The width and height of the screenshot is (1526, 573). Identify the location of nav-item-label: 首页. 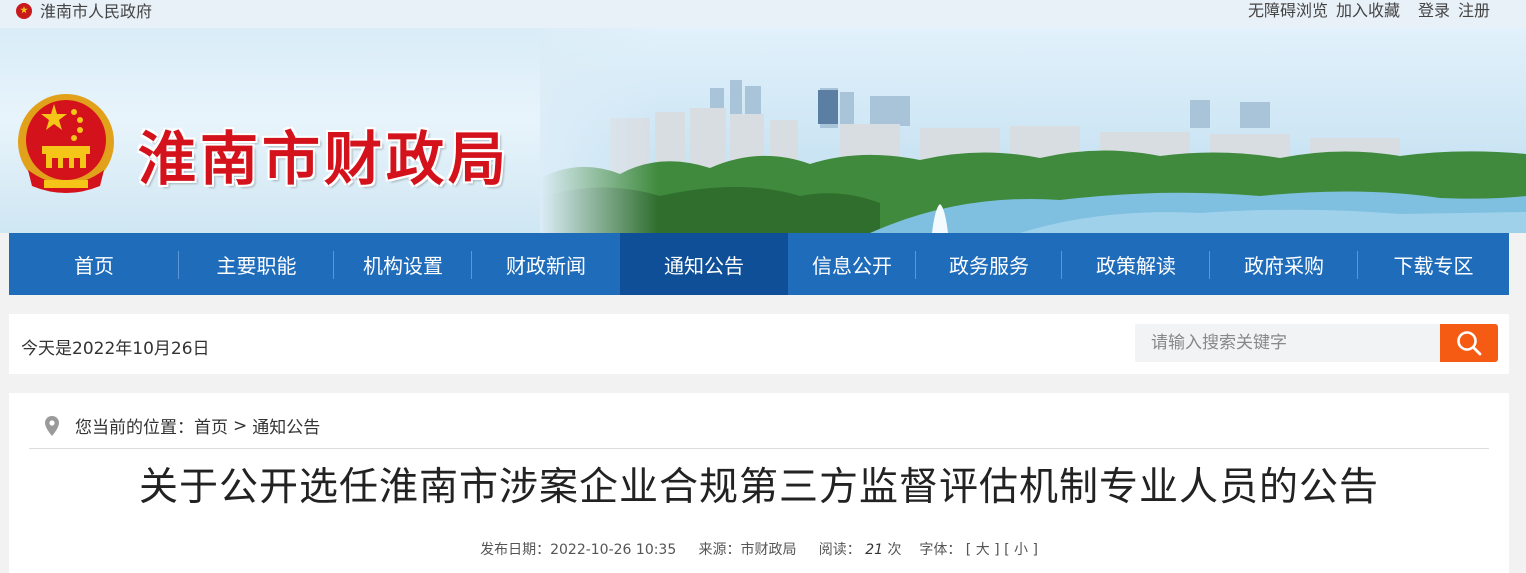
(94, 265).